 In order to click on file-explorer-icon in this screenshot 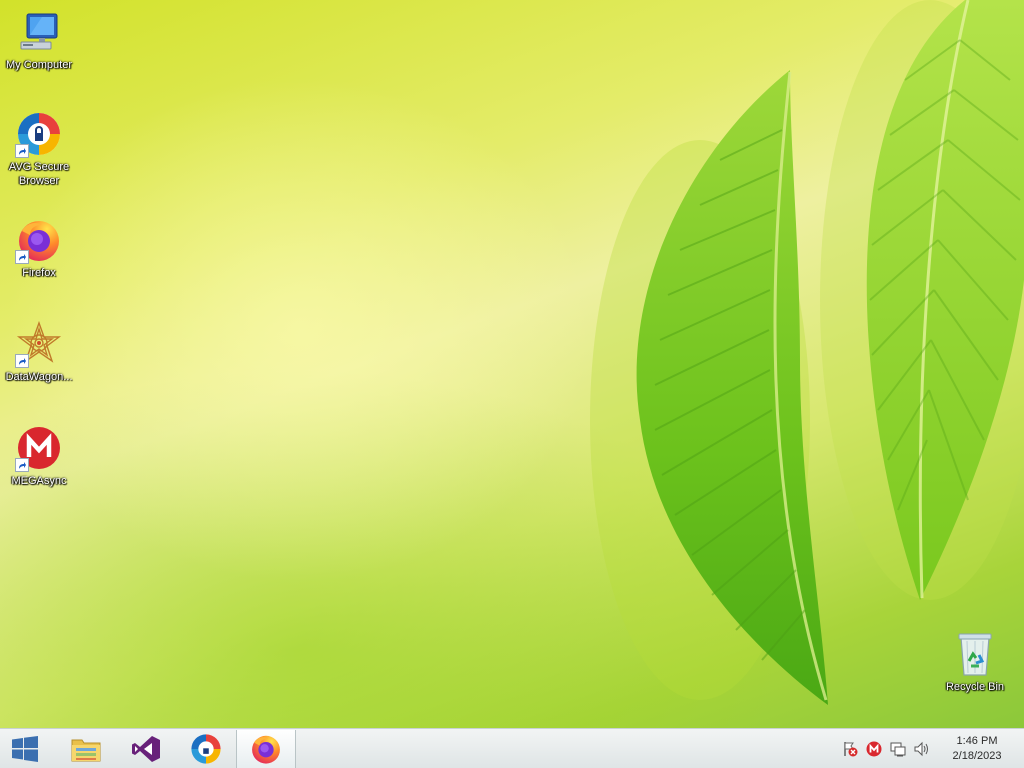, I will do `click(86, 750)`.